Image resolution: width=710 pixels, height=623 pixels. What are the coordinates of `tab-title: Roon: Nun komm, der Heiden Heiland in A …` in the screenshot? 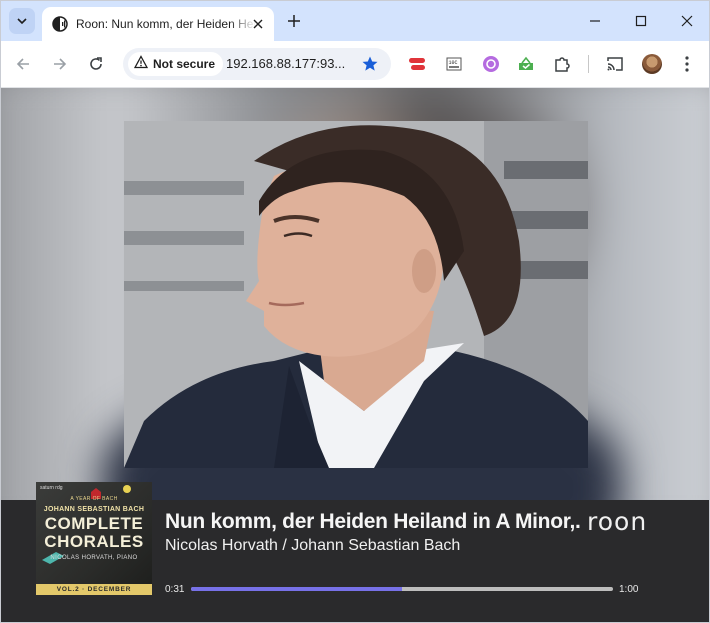 It's located at (166, 24).